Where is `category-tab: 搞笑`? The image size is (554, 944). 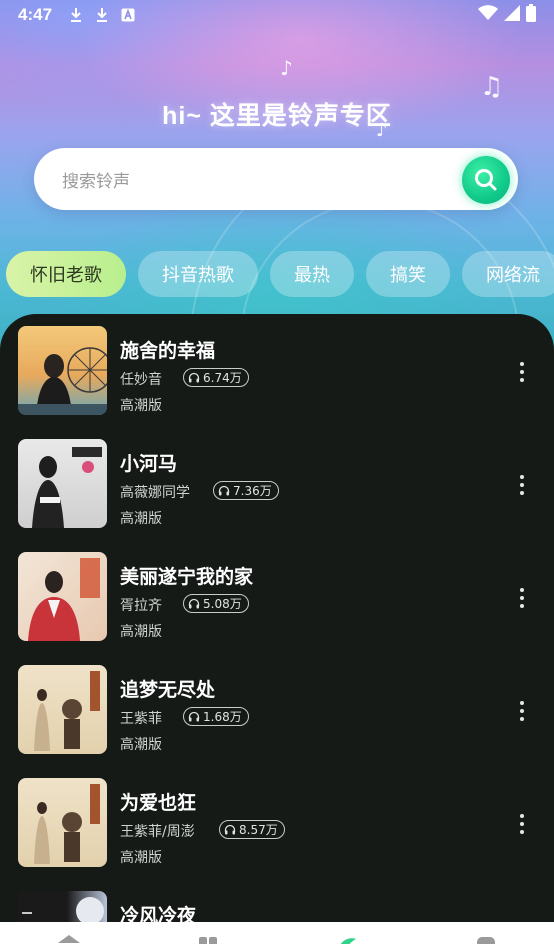
category-tab: 搞笑 is located at coordinates (408, 274).